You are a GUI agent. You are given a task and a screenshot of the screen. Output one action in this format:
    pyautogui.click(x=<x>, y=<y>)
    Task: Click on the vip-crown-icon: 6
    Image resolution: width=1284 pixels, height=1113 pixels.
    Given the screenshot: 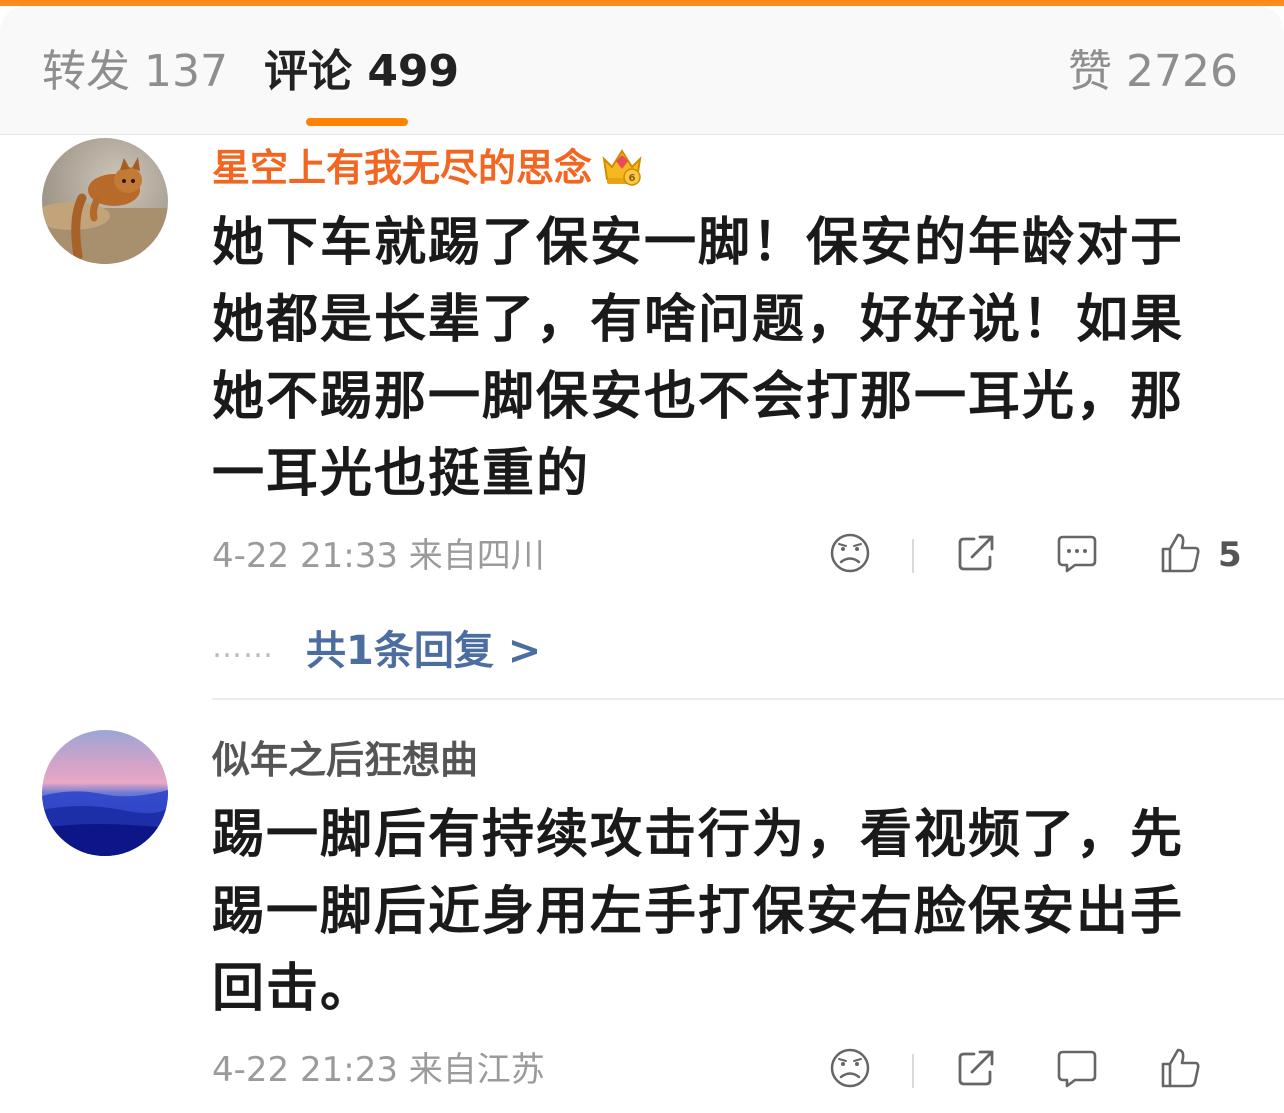 What is the action you would take?
    pyautogui.click(x=622, y=171)
    